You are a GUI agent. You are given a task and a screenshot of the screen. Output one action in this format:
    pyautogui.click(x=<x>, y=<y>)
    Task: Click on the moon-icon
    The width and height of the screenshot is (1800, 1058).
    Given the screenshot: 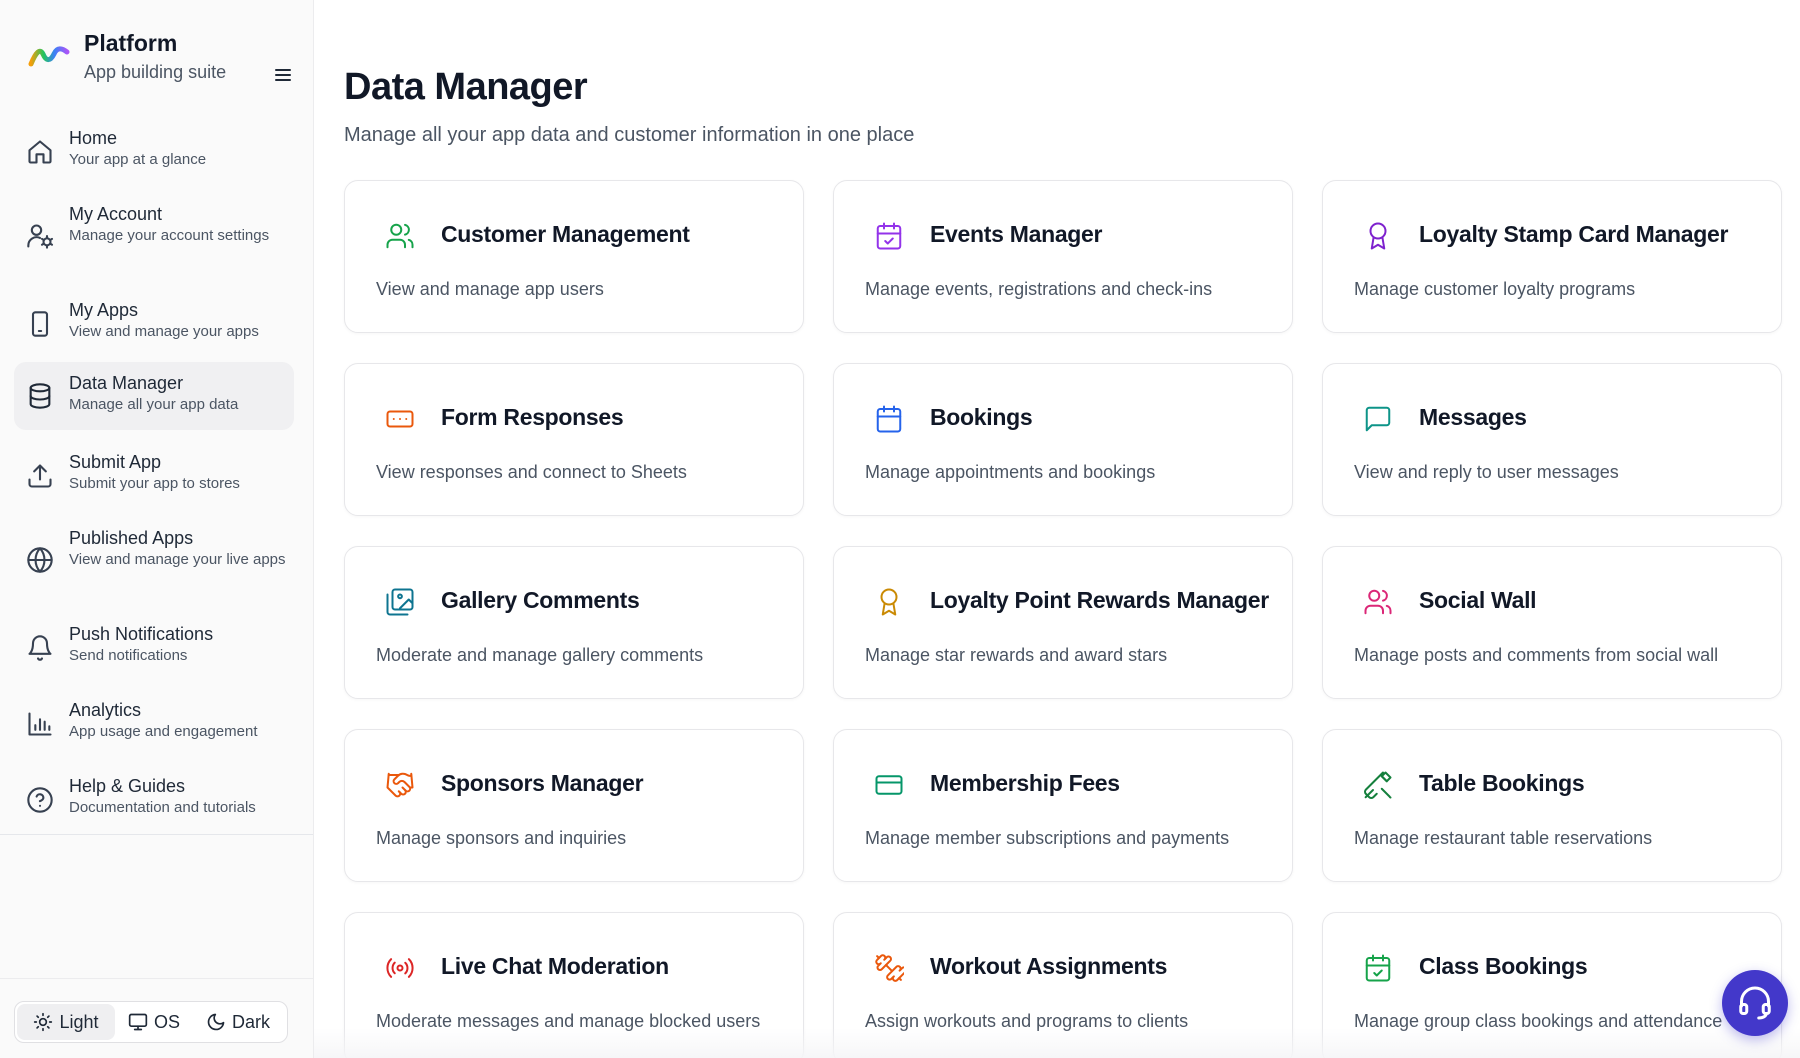 What is the action you would take?
    pyautogui.click(x=216, y=1022)
    